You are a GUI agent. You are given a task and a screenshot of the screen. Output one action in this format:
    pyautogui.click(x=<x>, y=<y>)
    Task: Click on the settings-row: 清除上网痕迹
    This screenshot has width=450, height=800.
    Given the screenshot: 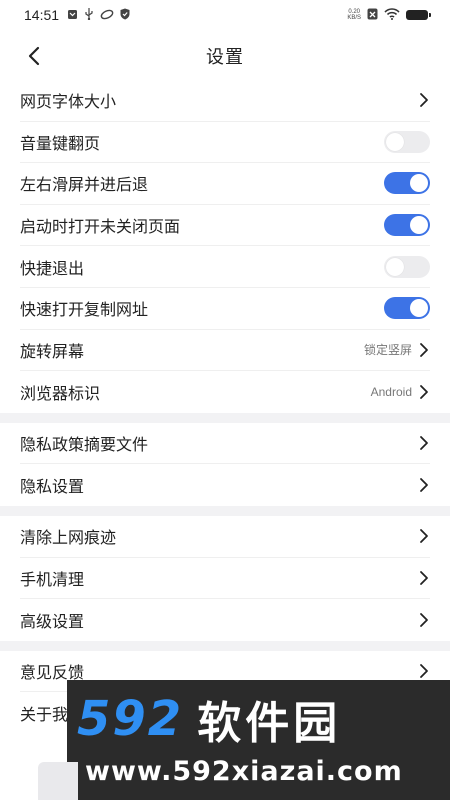 What is the action you would take?
    pyautogui.click(x=225, y=537)
    